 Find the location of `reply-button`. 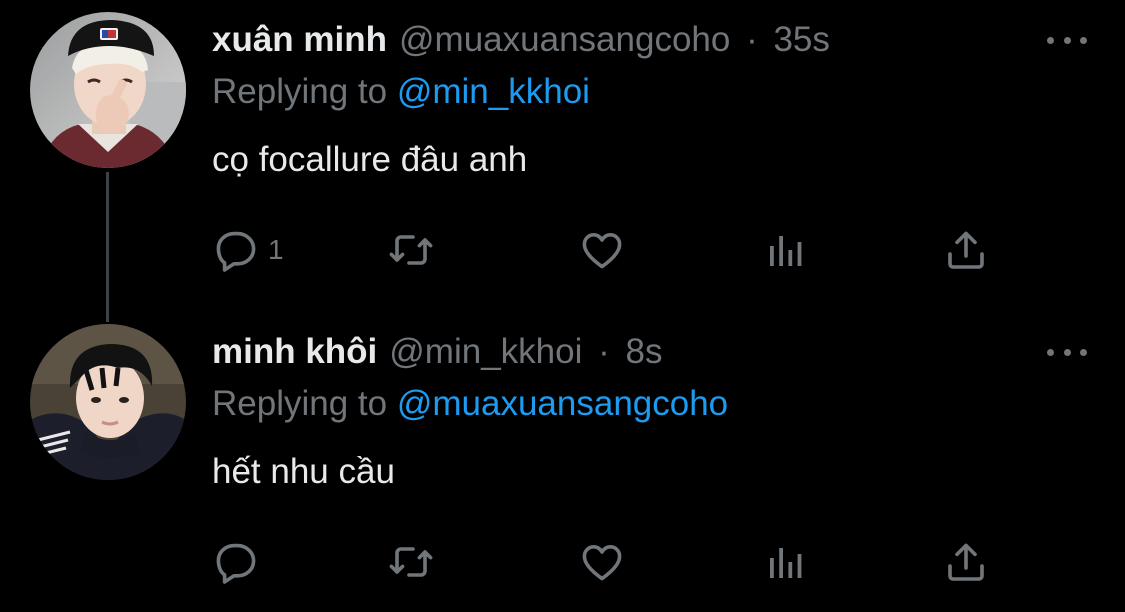

reply-button is located at coordinates (240, 562).